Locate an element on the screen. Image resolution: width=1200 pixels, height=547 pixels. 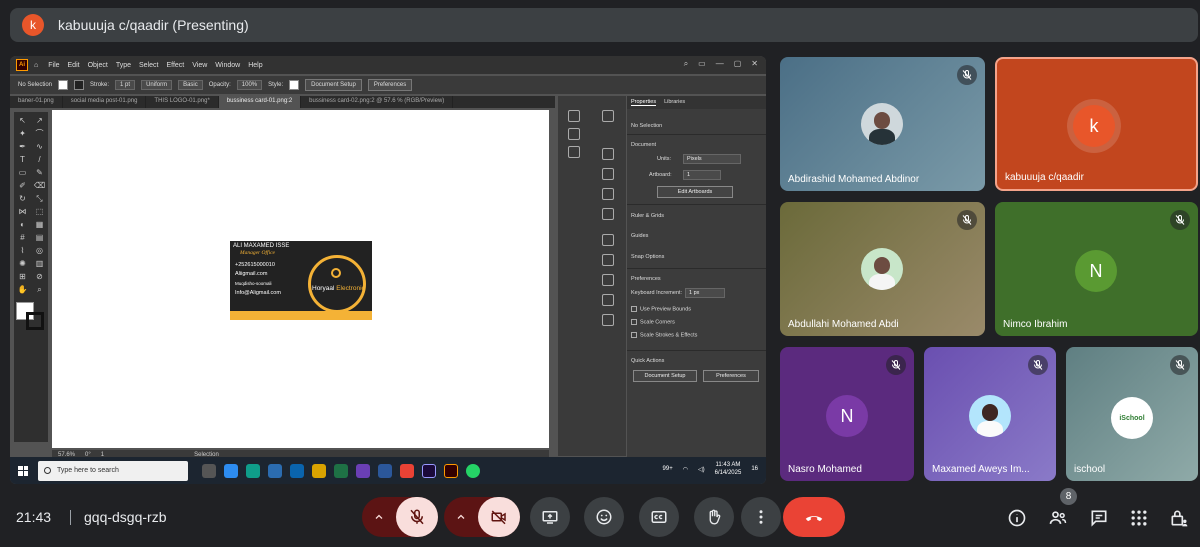
units-select: Pixels is located at coordinates (712, 159).